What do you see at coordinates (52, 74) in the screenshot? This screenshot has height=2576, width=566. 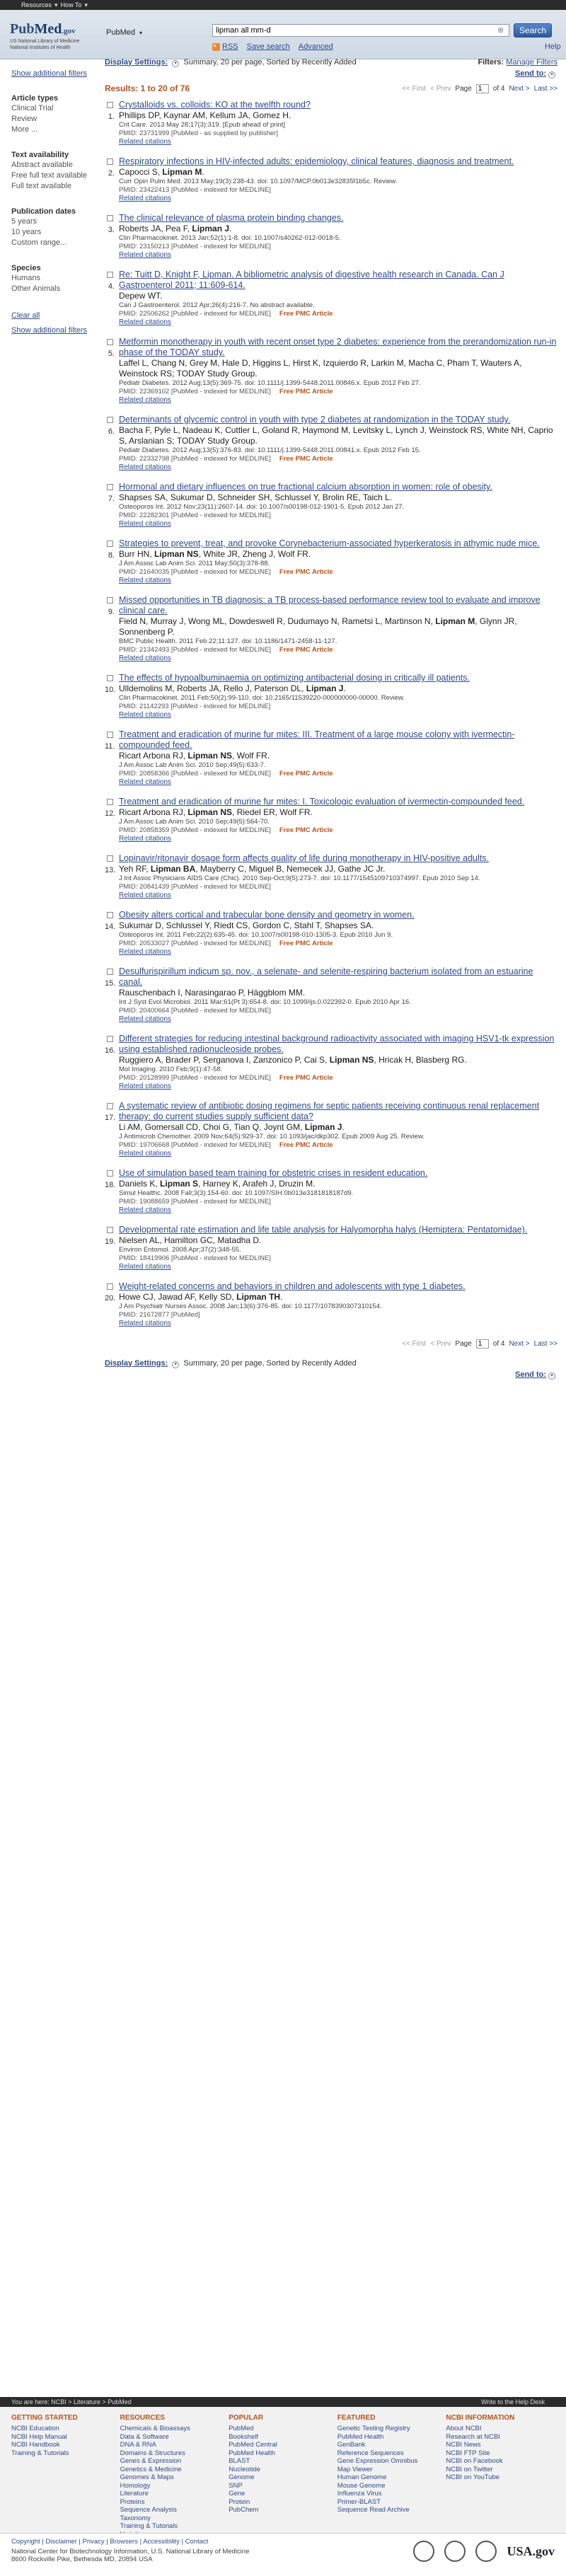 I see `show-additional-filters-link: Show additional filters` at bounding box center [52, 74].